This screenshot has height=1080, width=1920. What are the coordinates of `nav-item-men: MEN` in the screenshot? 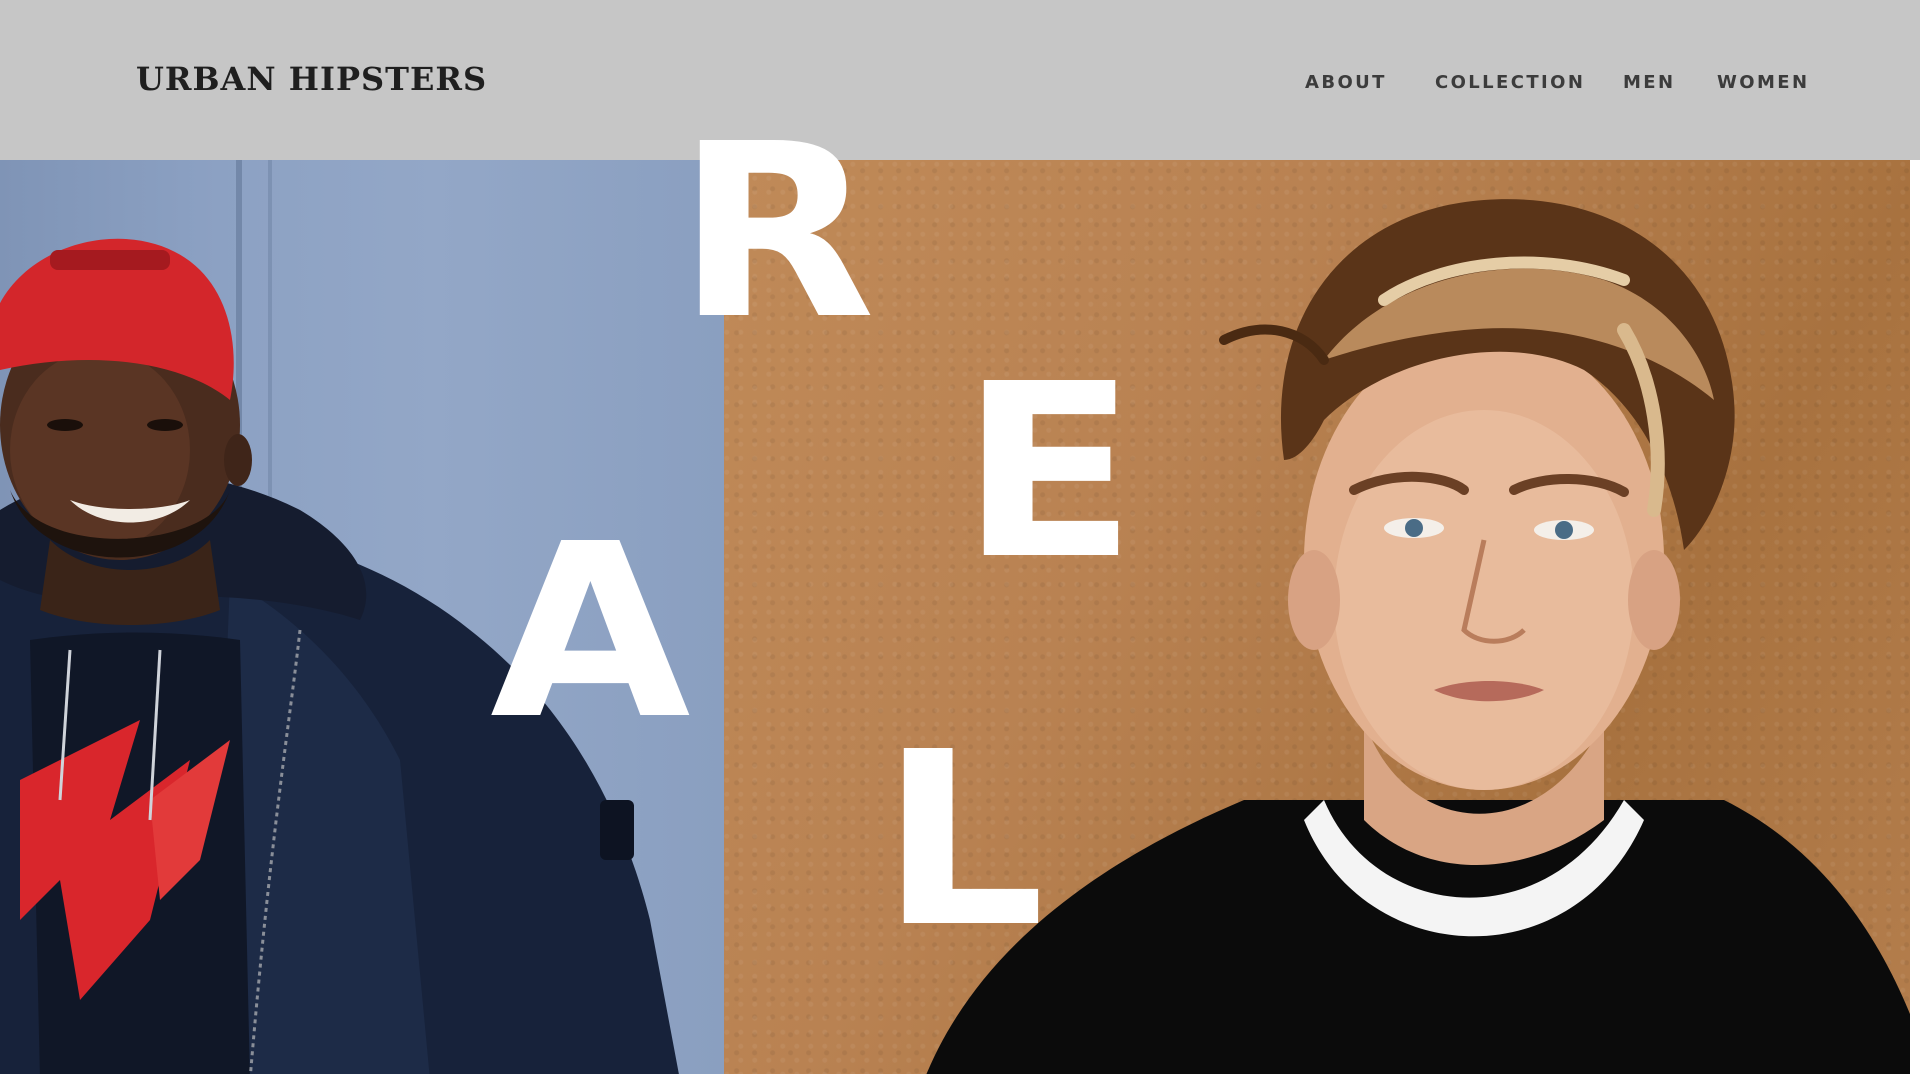 It's located at (1649, 82).